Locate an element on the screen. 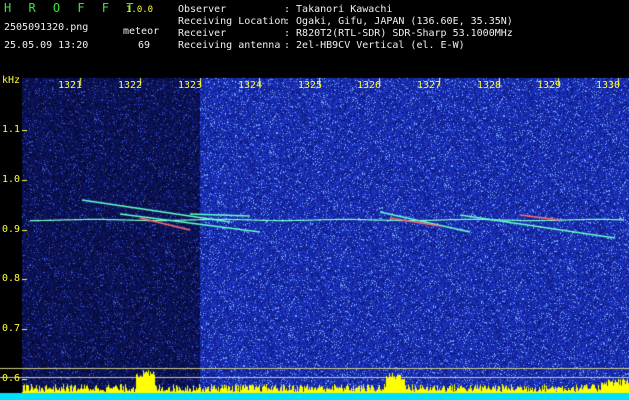 The width and height of the screenshot is (629, 400). y-tick-label: 0.6 is located at coordinates (11, 378).